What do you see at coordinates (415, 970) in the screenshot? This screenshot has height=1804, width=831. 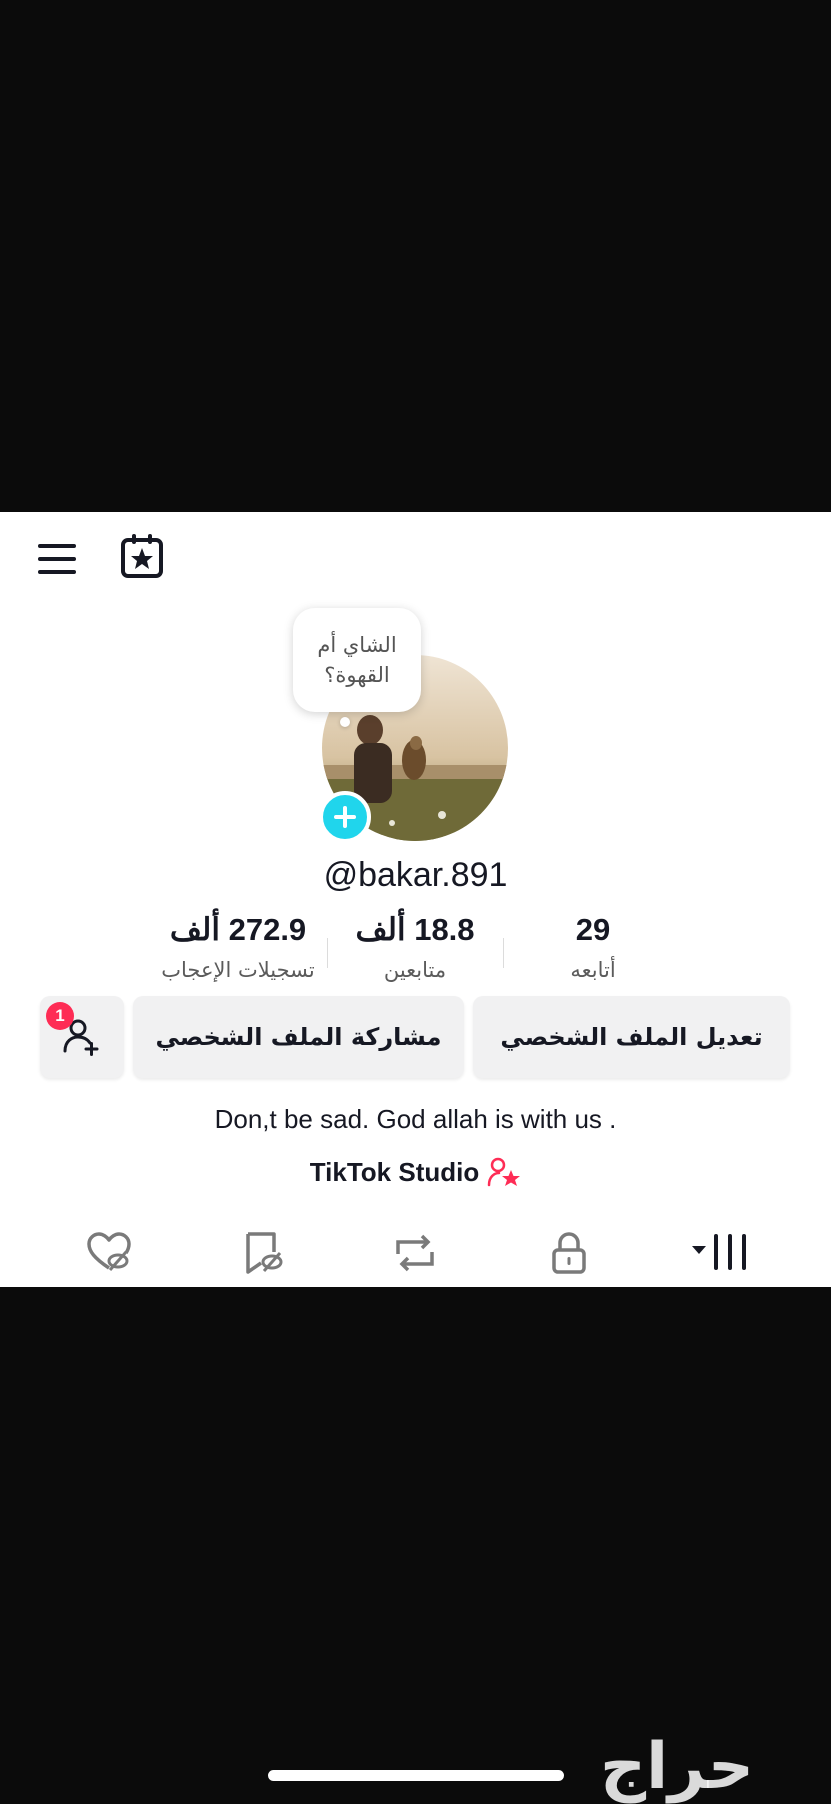 I see `followers-label: متابعين` at bounding box center [415, 970].